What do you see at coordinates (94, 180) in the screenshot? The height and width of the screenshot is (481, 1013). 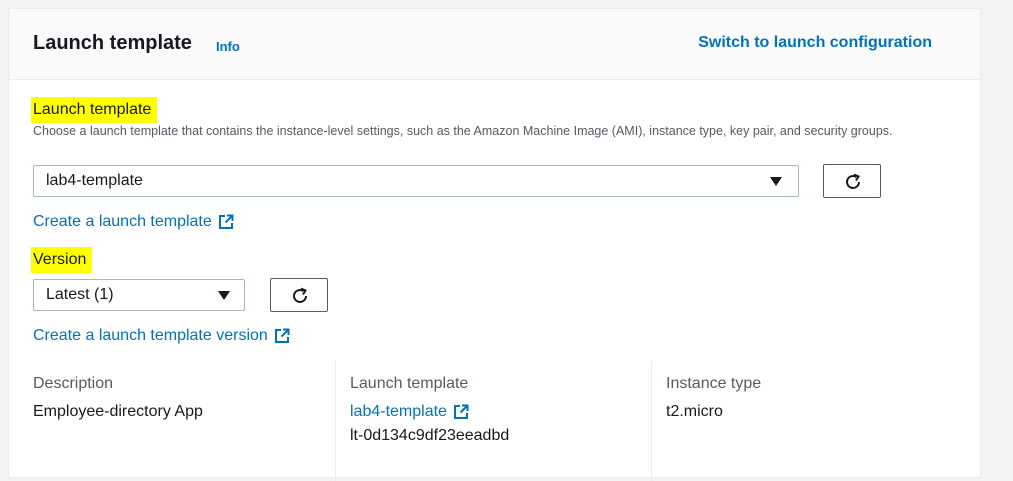 I see `launch-template-select-value: lab4-template` at bounding box center [94, 180].